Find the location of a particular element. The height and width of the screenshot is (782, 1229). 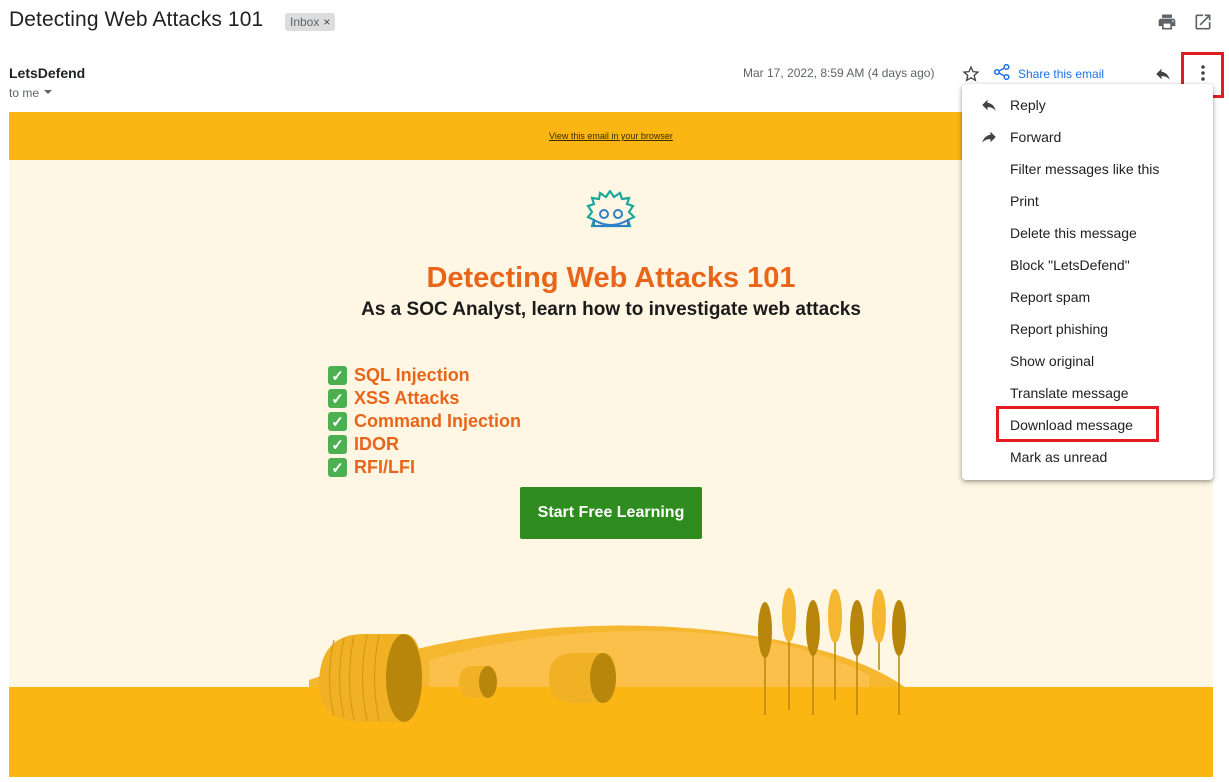

menu-item-label: Report spam is located at coordinates (1050, 297).